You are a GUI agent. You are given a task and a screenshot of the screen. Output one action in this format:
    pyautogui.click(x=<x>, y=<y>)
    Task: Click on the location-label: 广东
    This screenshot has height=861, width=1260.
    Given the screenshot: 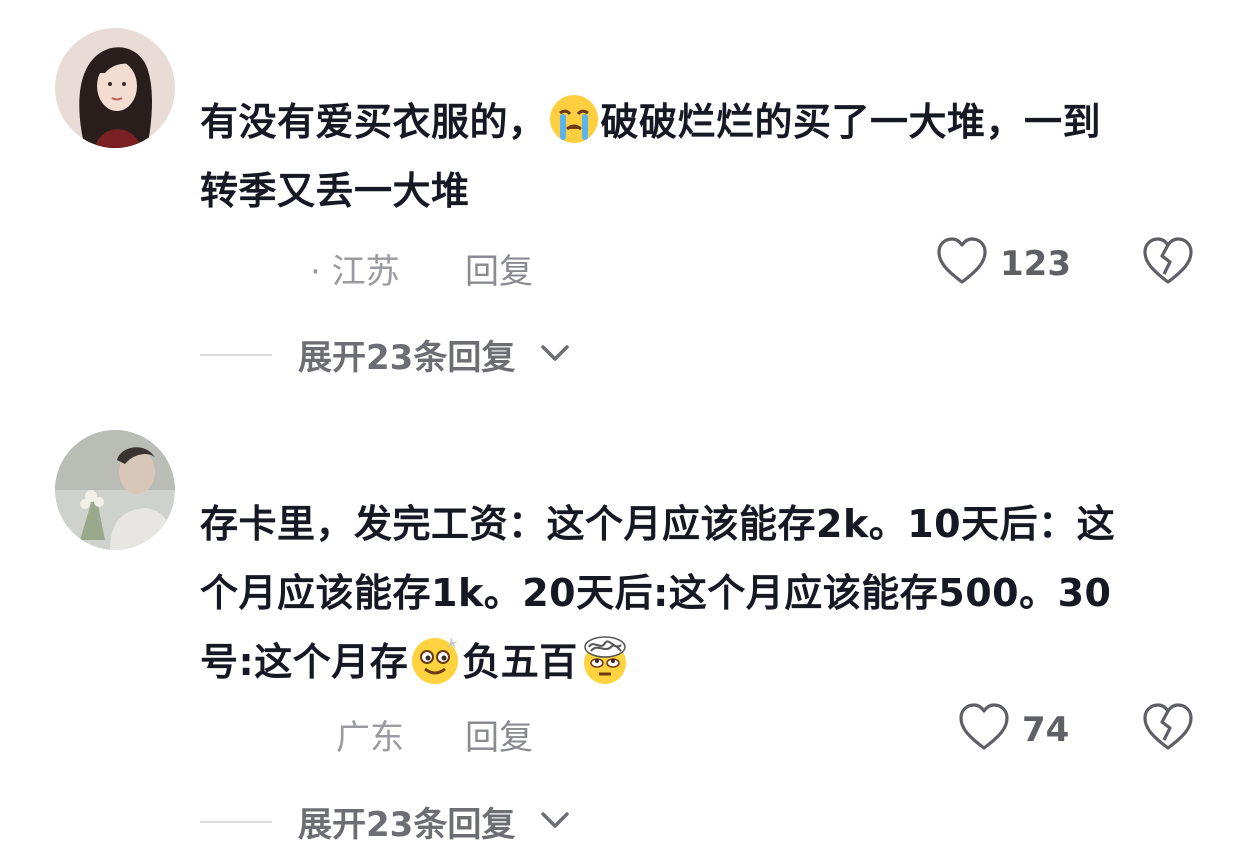 What is the action you would take?
    pyautogui.click(x=370, y=738)
    